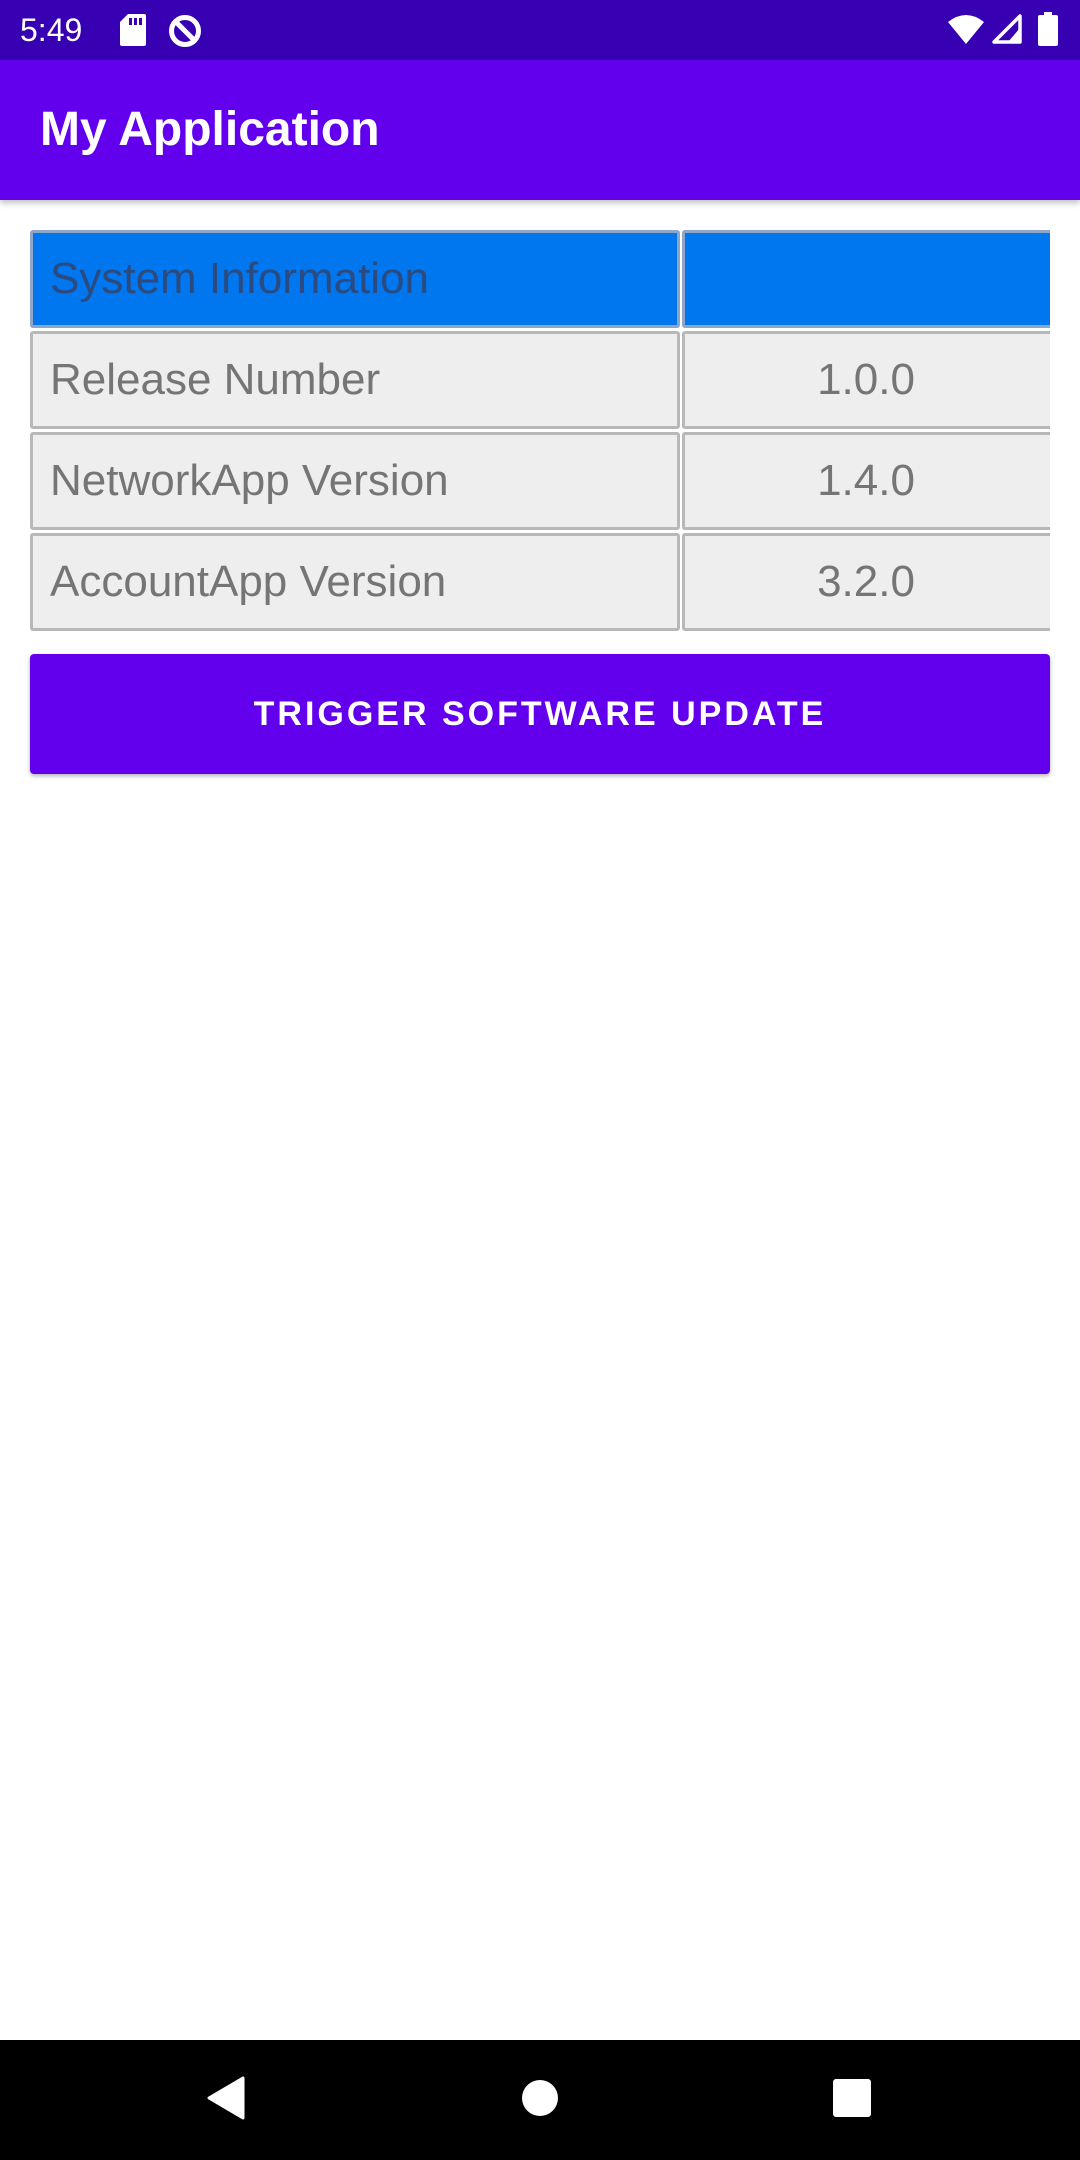 This screenshot has height=2160, width=1080. Describe the element at coordinates (1006, 31) in the screenshot. I see `cell-signal-icon` at that location.